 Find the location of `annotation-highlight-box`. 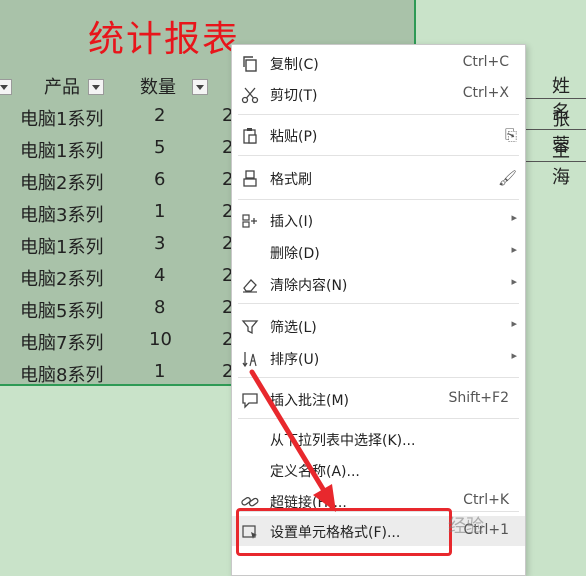

annotation-highlight-box is located at coordinates (344, 532).